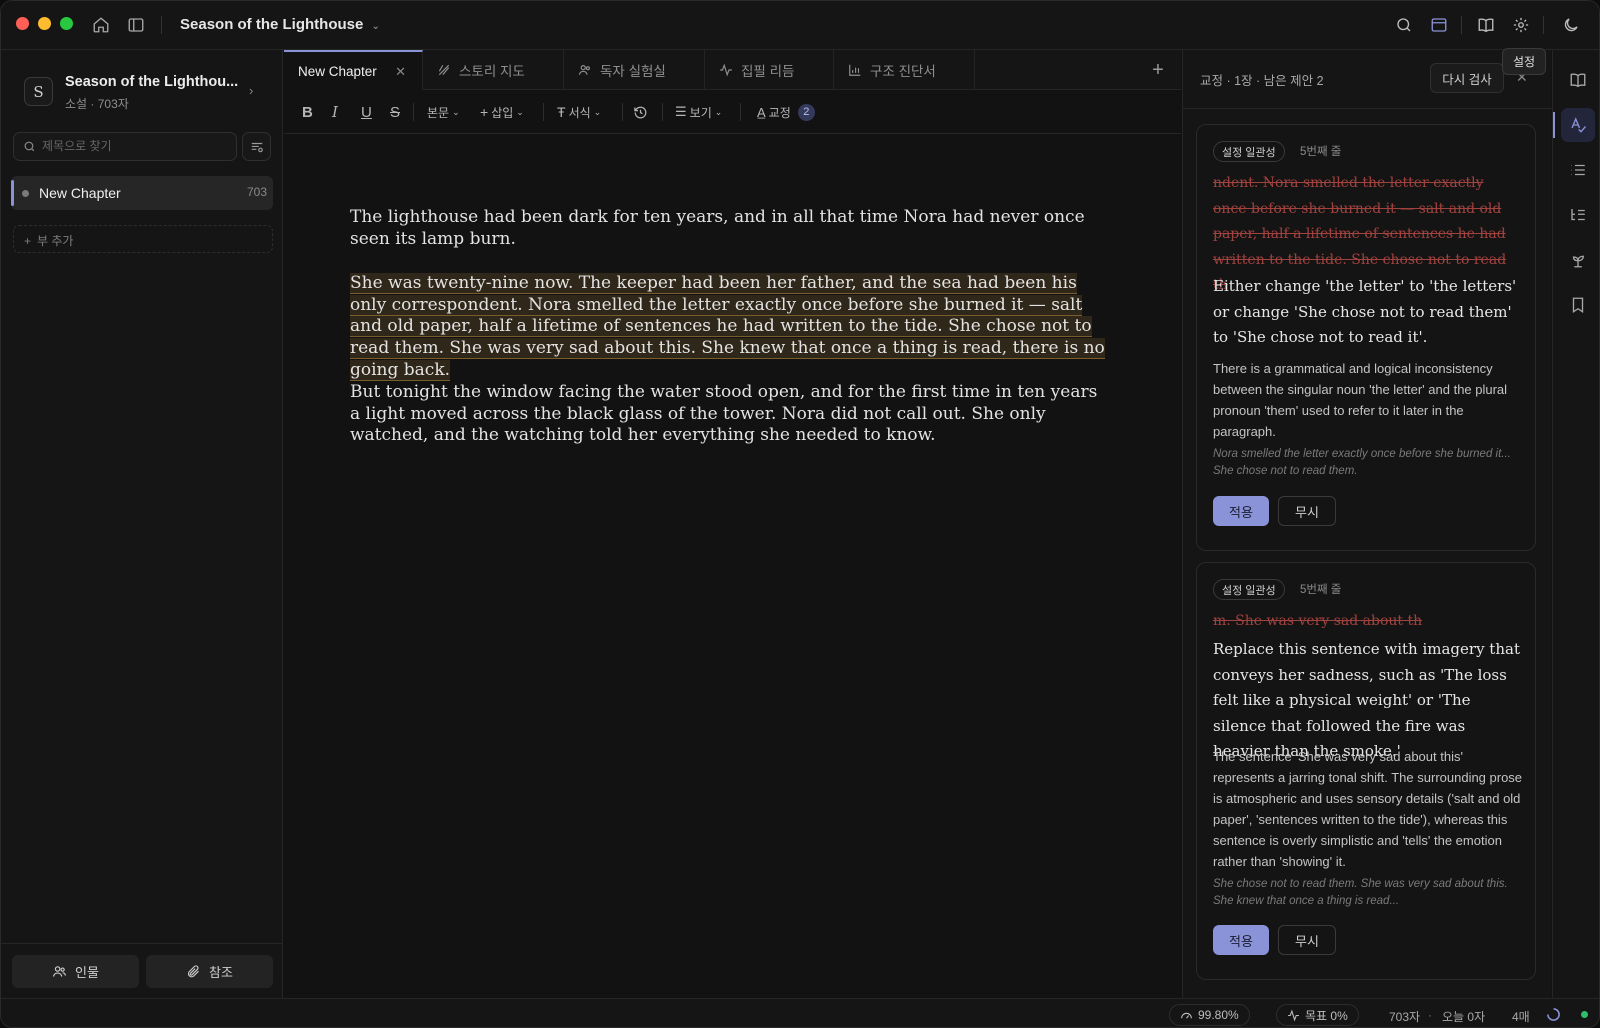 The image size is (1600, 1028). I want to click on gauge-icon, so click(1186, 1015).